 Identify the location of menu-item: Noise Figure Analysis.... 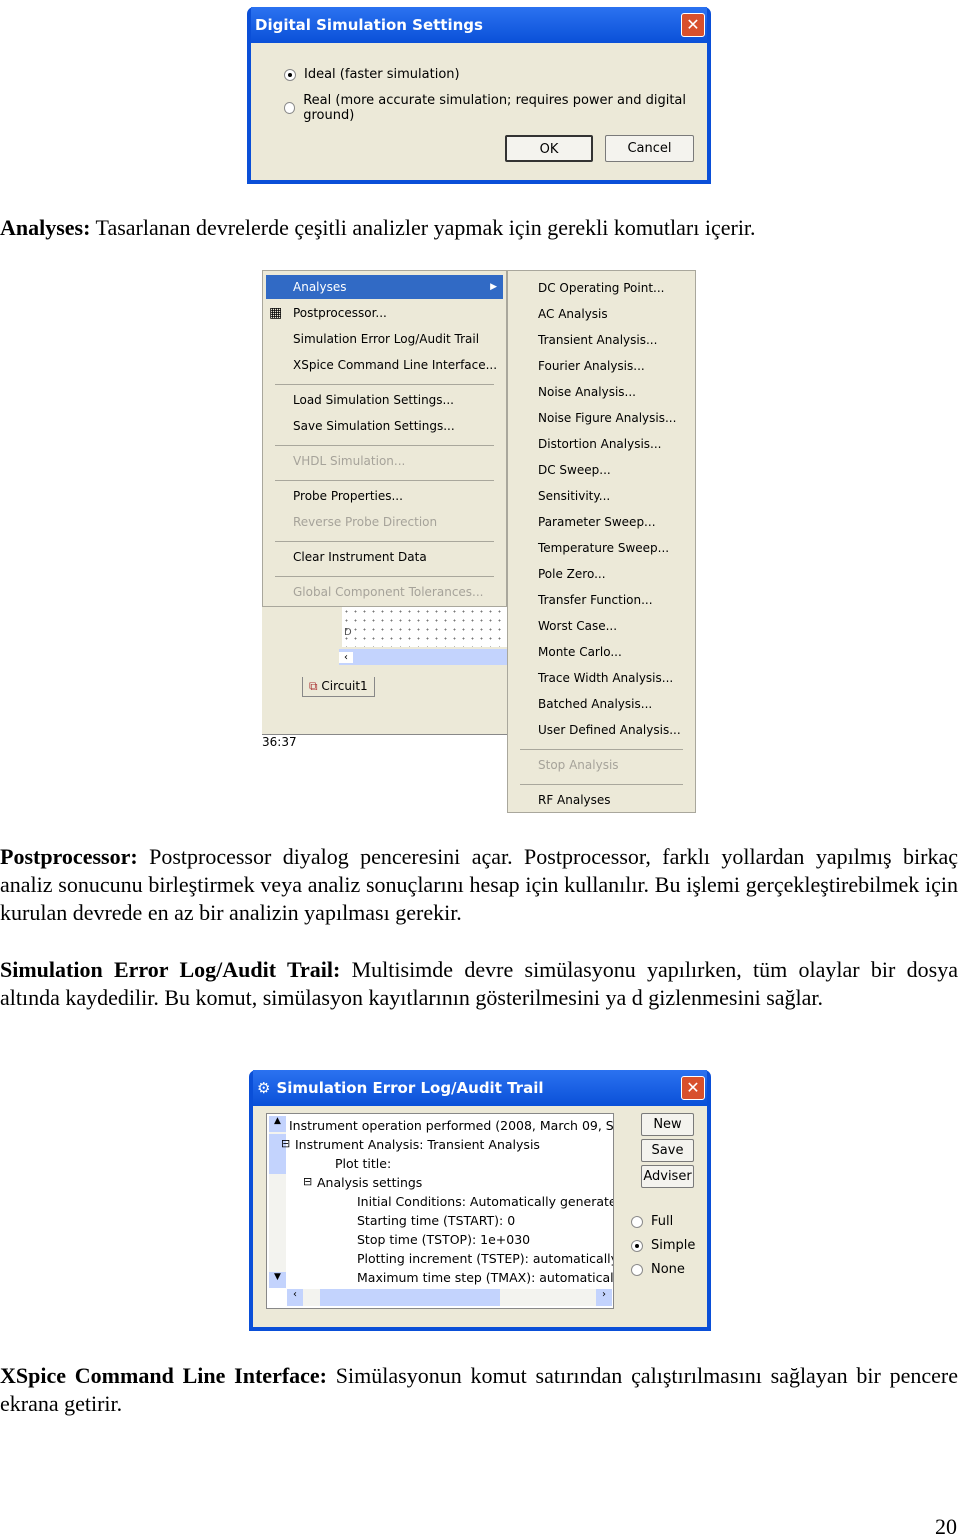
(601, 418).